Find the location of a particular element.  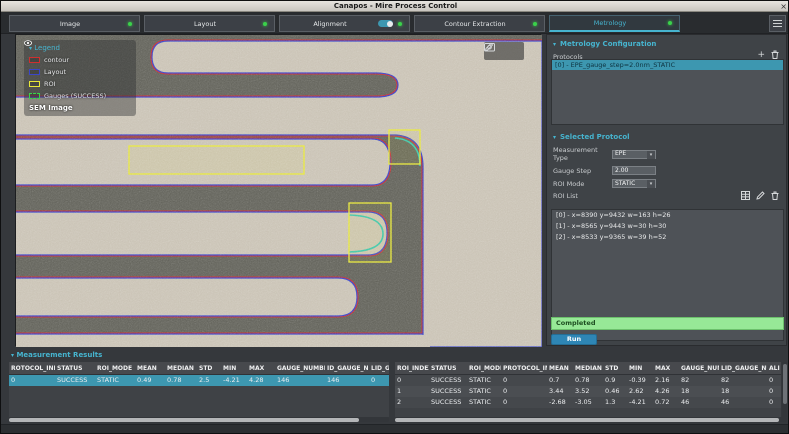

table-cell: 82 is located at coordinates (725, 380).